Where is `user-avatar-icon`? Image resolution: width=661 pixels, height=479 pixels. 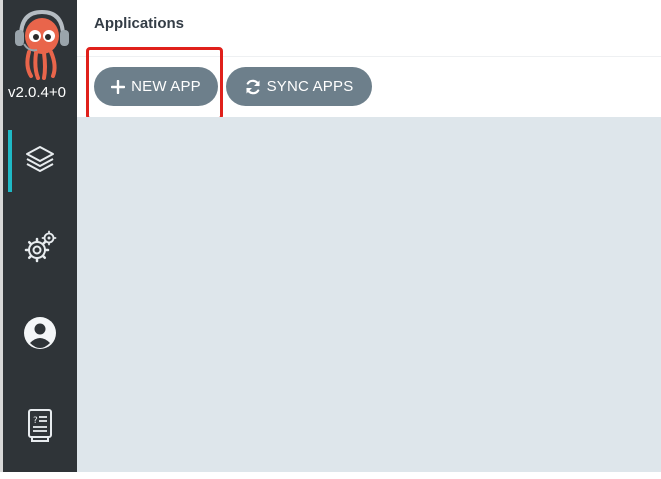
user-avatar-icon is located at coordinates (40, 335).